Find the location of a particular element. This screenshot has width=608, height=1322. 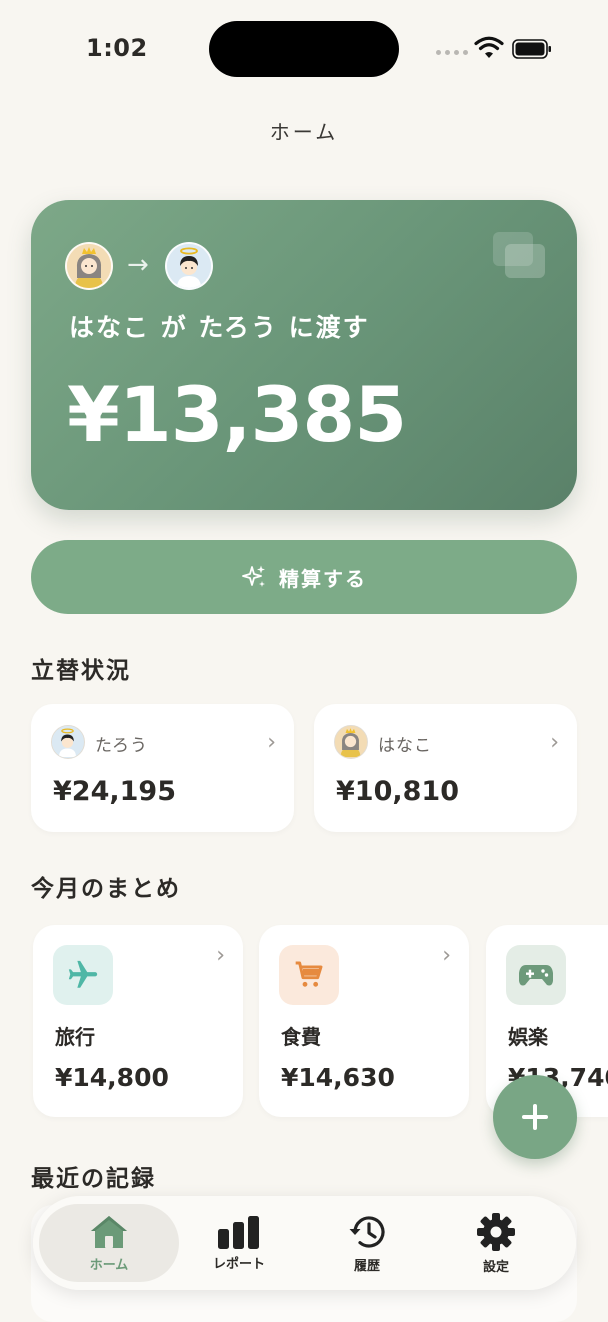

add-record-button is located at coordinates (535, 1117).